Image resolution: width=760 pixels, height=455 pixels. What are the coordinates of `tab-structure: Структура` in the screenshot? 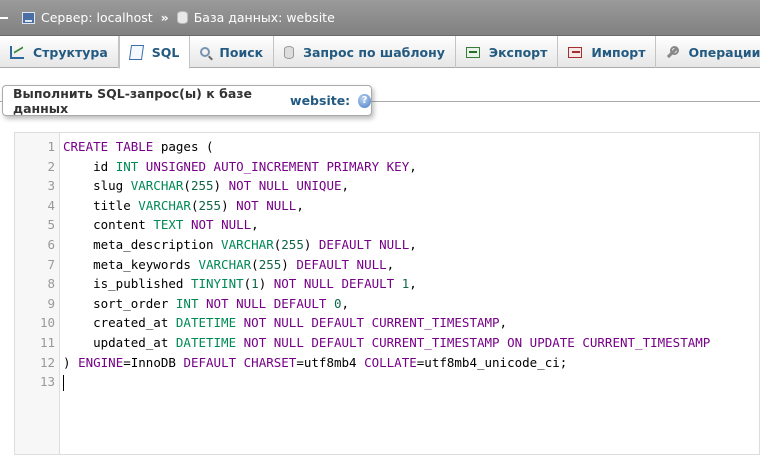 It's located at (59, 52).